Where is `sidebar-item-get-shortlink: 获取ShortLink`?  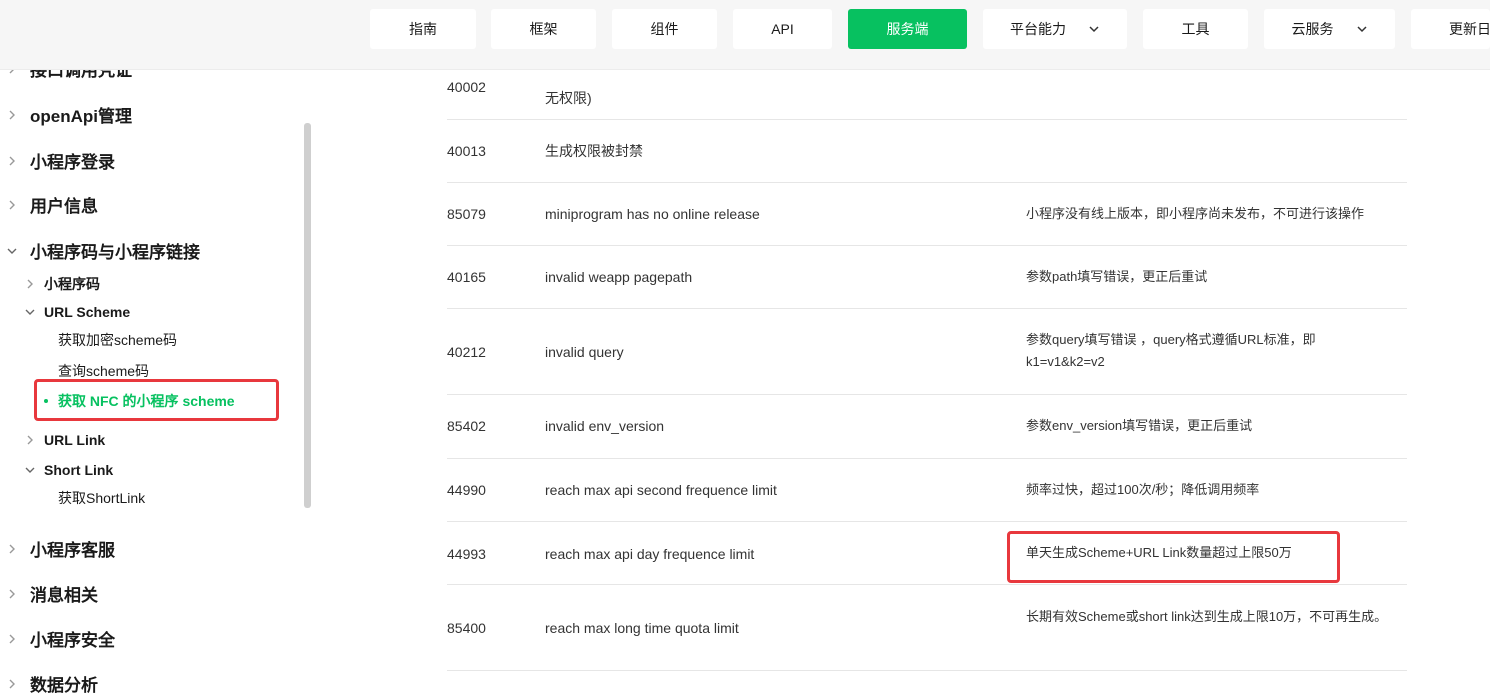 sidebar-item-get-shortlink: 获取ShortLink is located at coordinates (101, 498).